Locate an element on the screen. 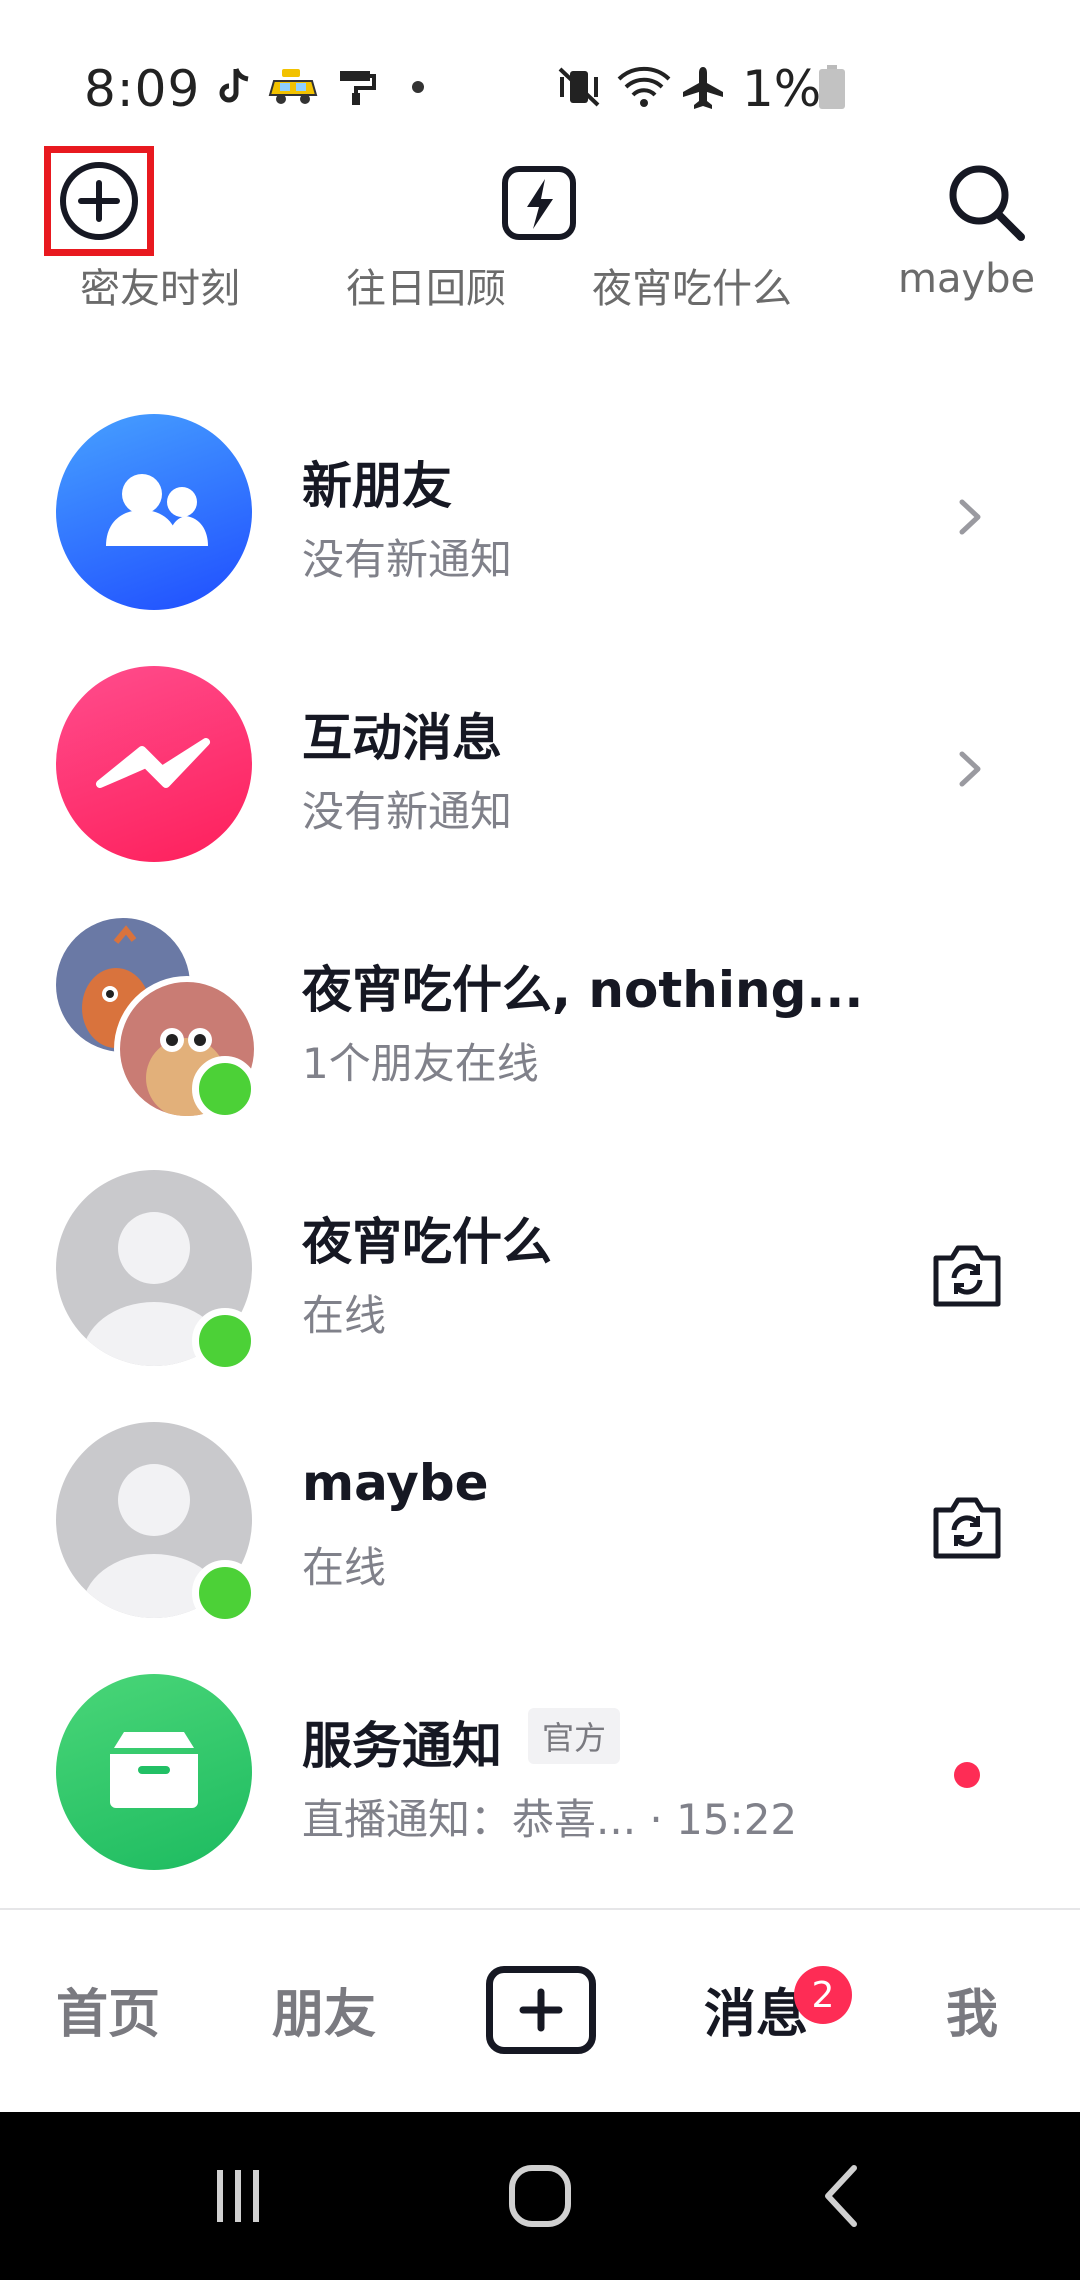 The width and height of the screenshot is (1080, 2280). recent-apps-icon is located at coordinates (238, 2196).